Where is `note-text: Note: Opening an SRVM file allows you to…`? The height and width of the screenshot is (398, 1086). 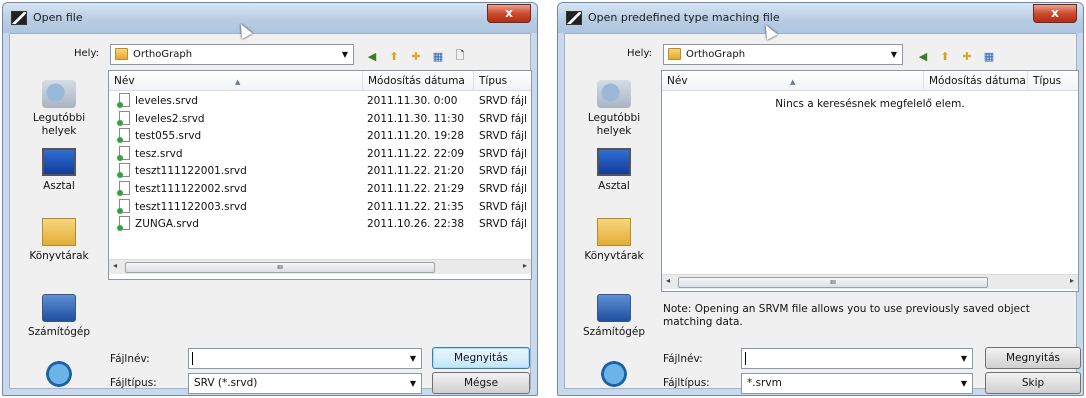
note-text: Note: Opening an SRVM file allows you to… is located at coordinates (846, 315).